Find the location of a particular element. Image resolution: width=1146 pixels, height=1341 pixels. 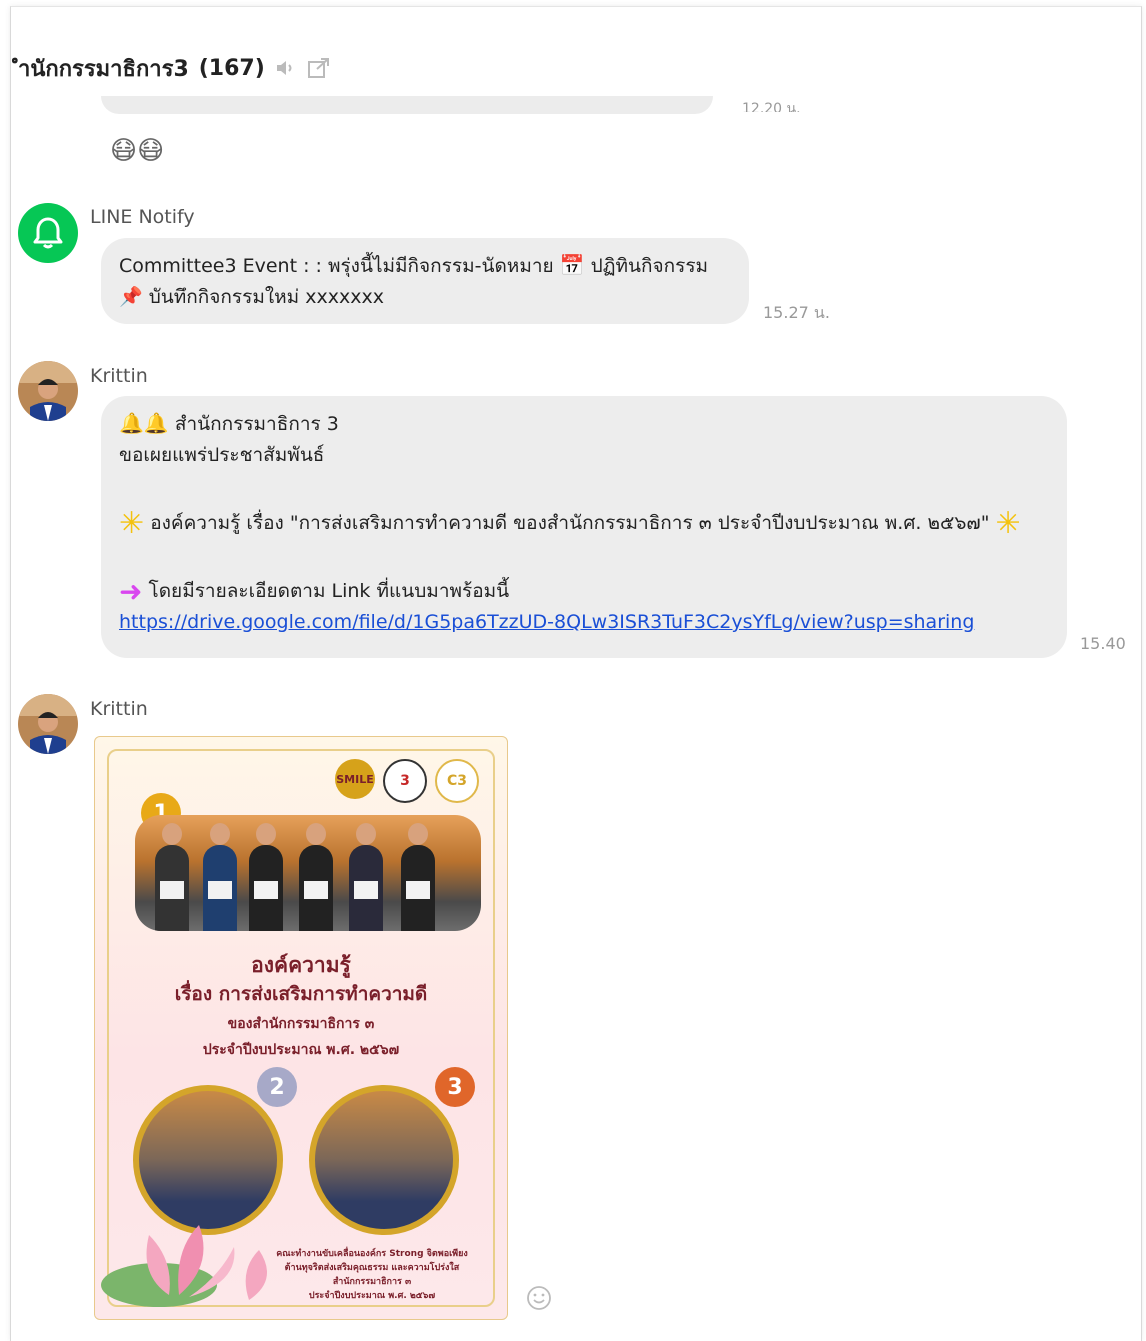

medal-silver: 2 is located at coordinates (277, 1087).